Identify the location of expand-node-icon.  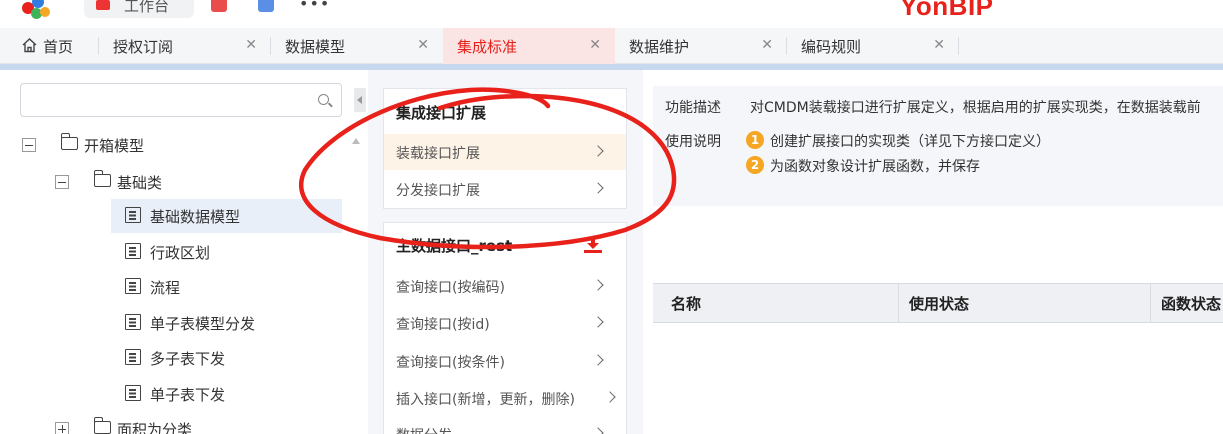
(62, 428).